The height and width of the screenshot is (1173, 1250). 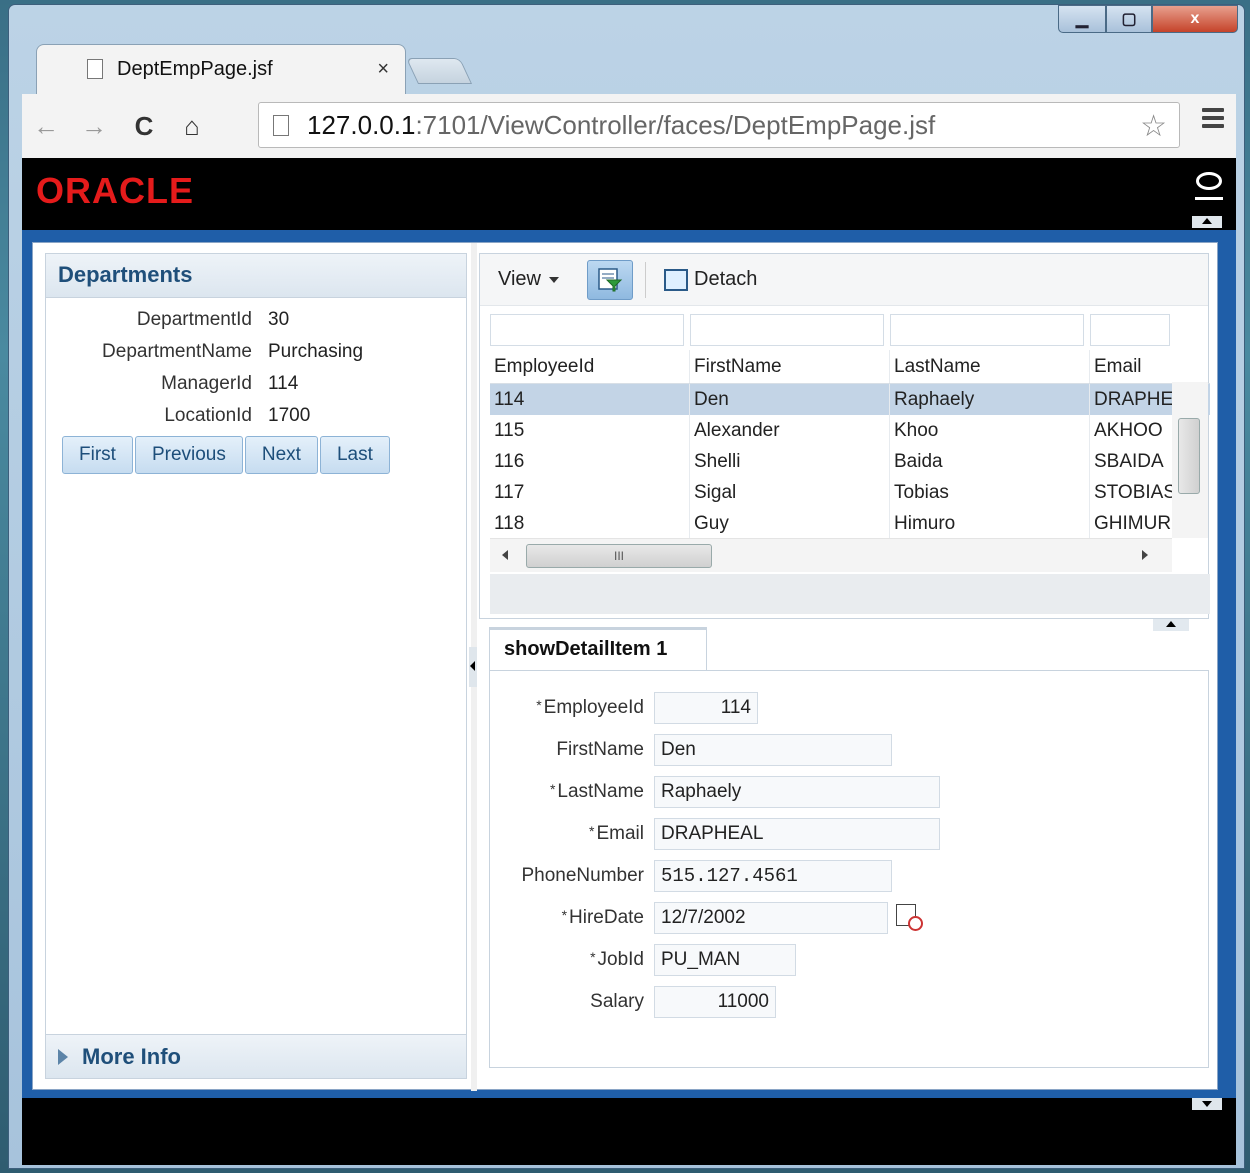 What do you see at coordinates (619, 556) in the screenshot?
I see `scroll-thumb: III` at bounding box center [619, 556].